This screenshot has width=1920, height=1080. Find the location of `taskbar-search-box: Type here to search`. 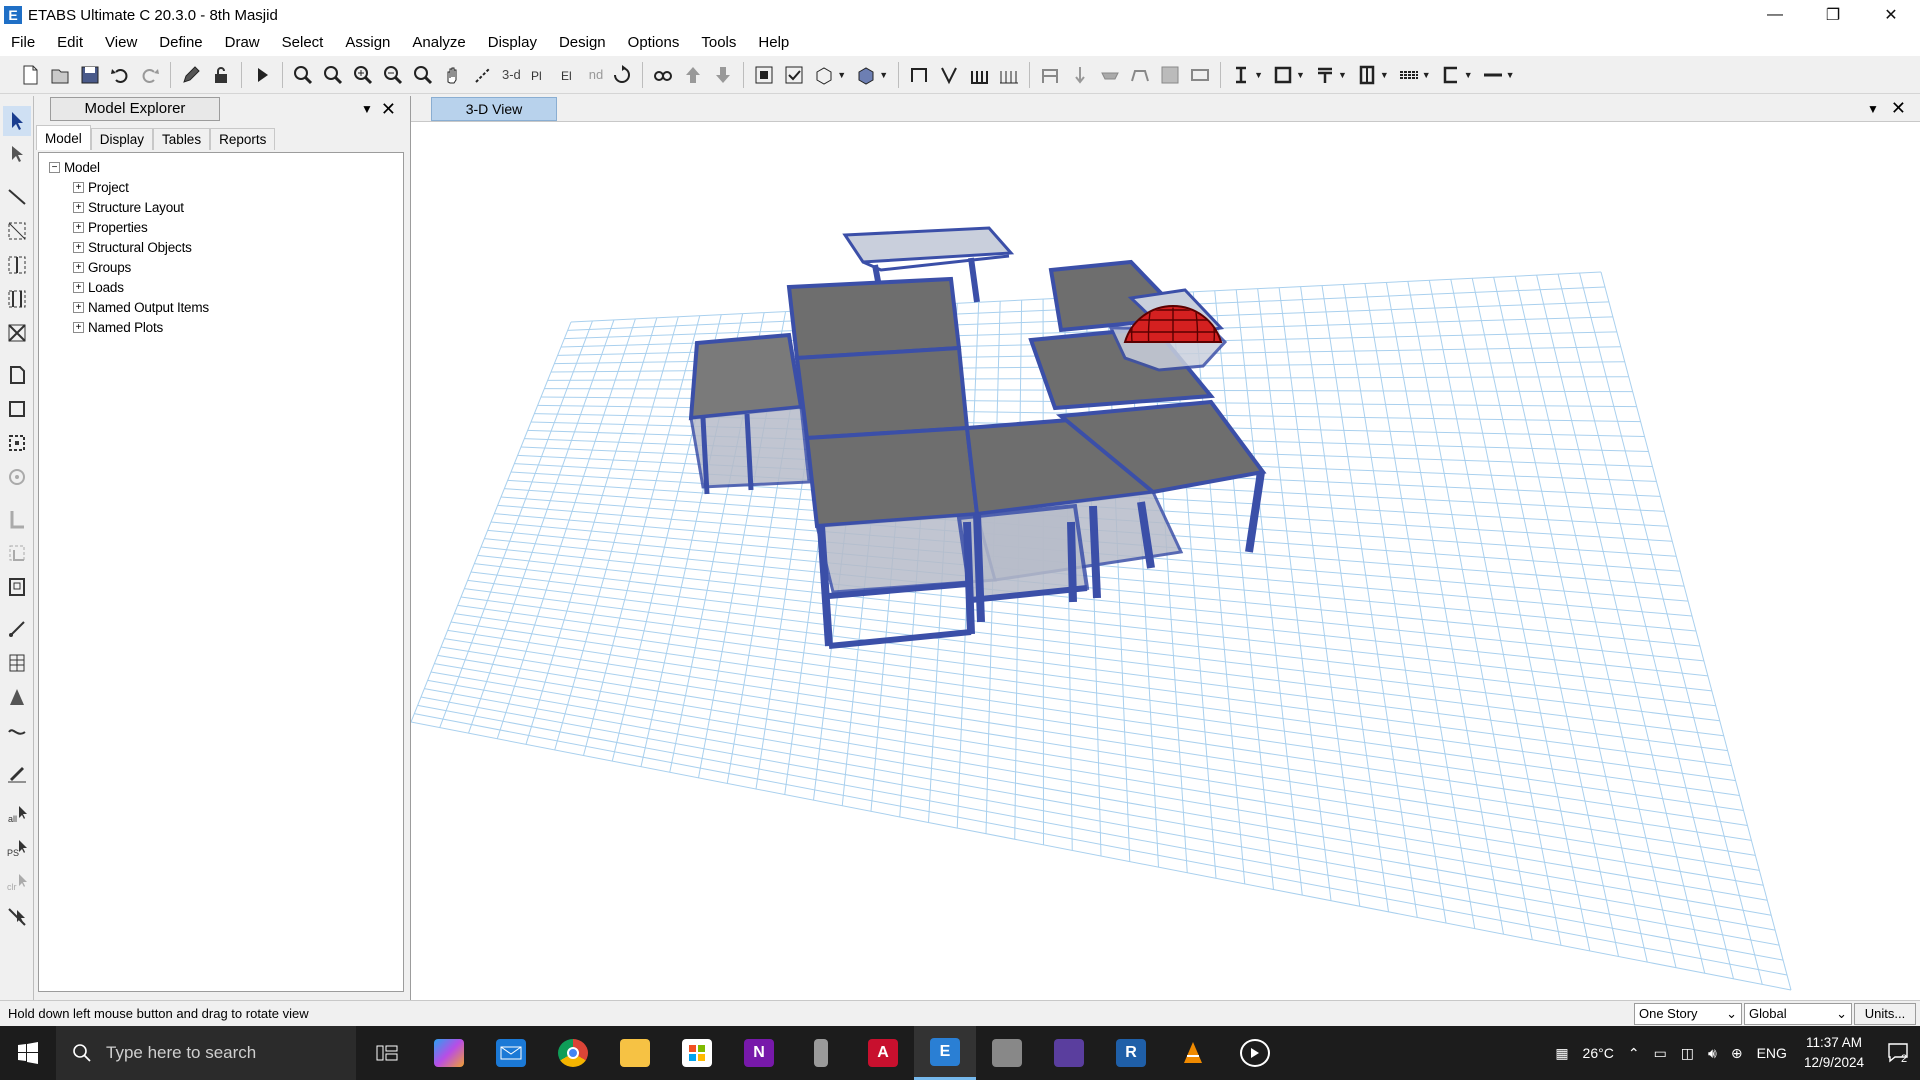

taskbar-search-box: Type here to search is located at coordinates (206, 1053).